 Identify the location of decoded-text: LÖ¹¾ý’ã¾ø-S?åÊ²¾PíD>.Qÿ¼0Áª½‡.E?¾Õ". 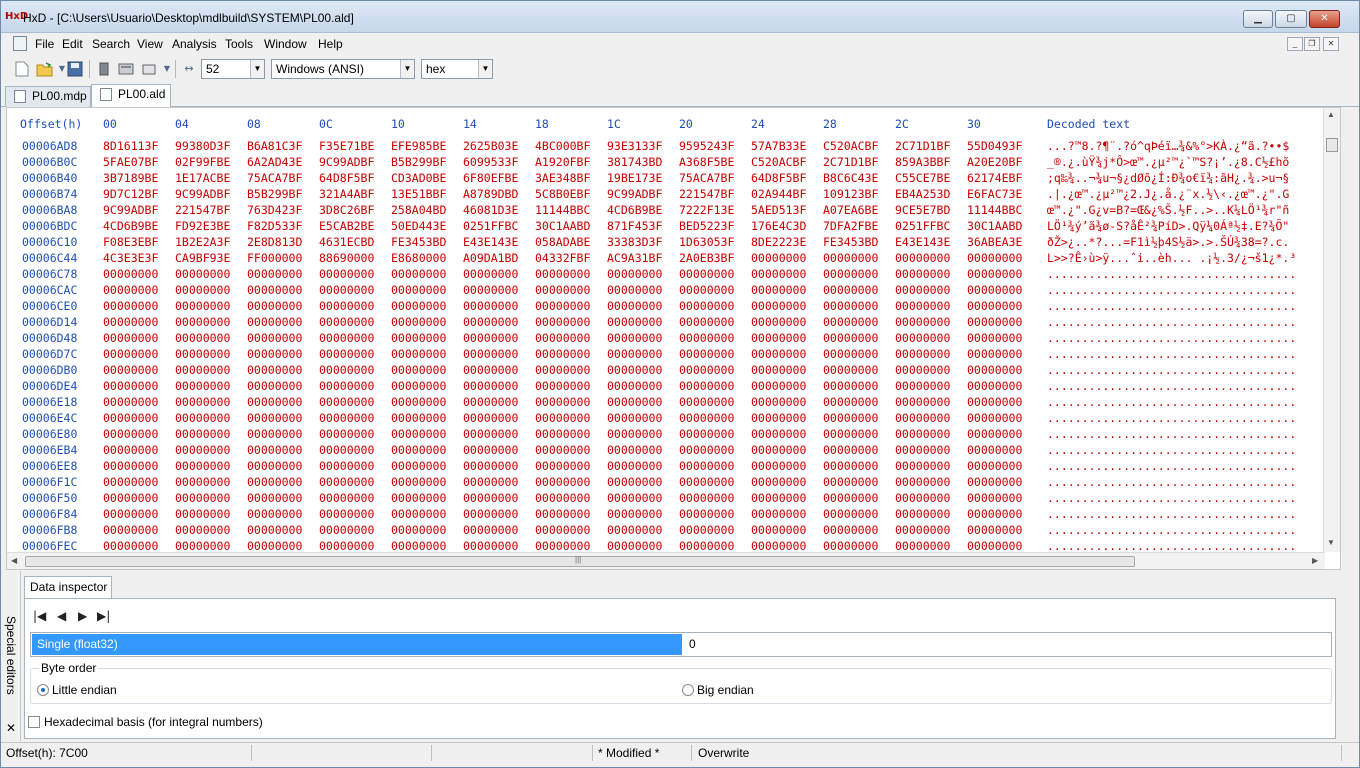
(1186, 226).